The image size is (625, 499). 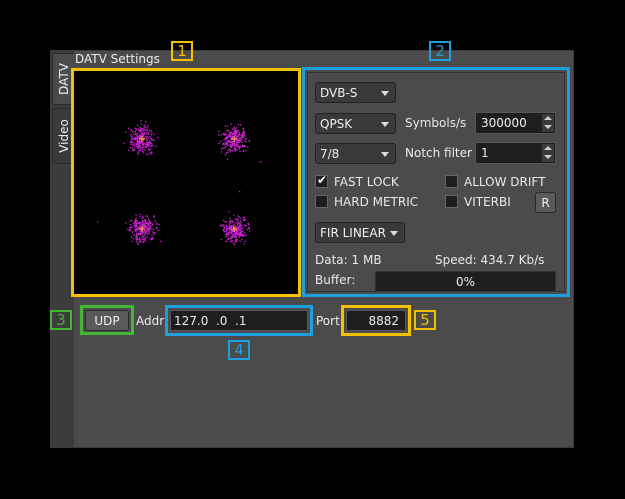 I want to click on notch-filter-spinbox: 1, so click(x=515, y=153).